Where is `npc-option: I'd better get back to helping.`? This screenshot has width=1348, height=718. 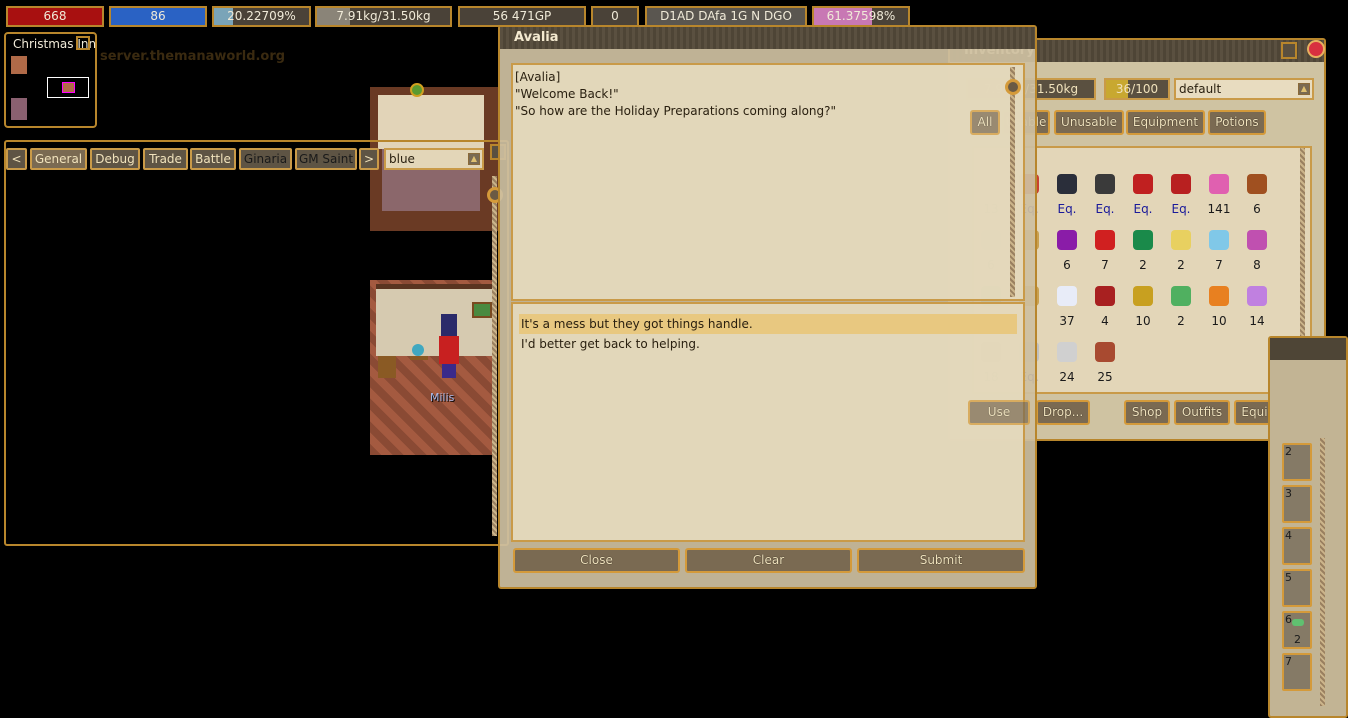 npc-option: I'd better get back to helping. is located at coordinates (768, 344).